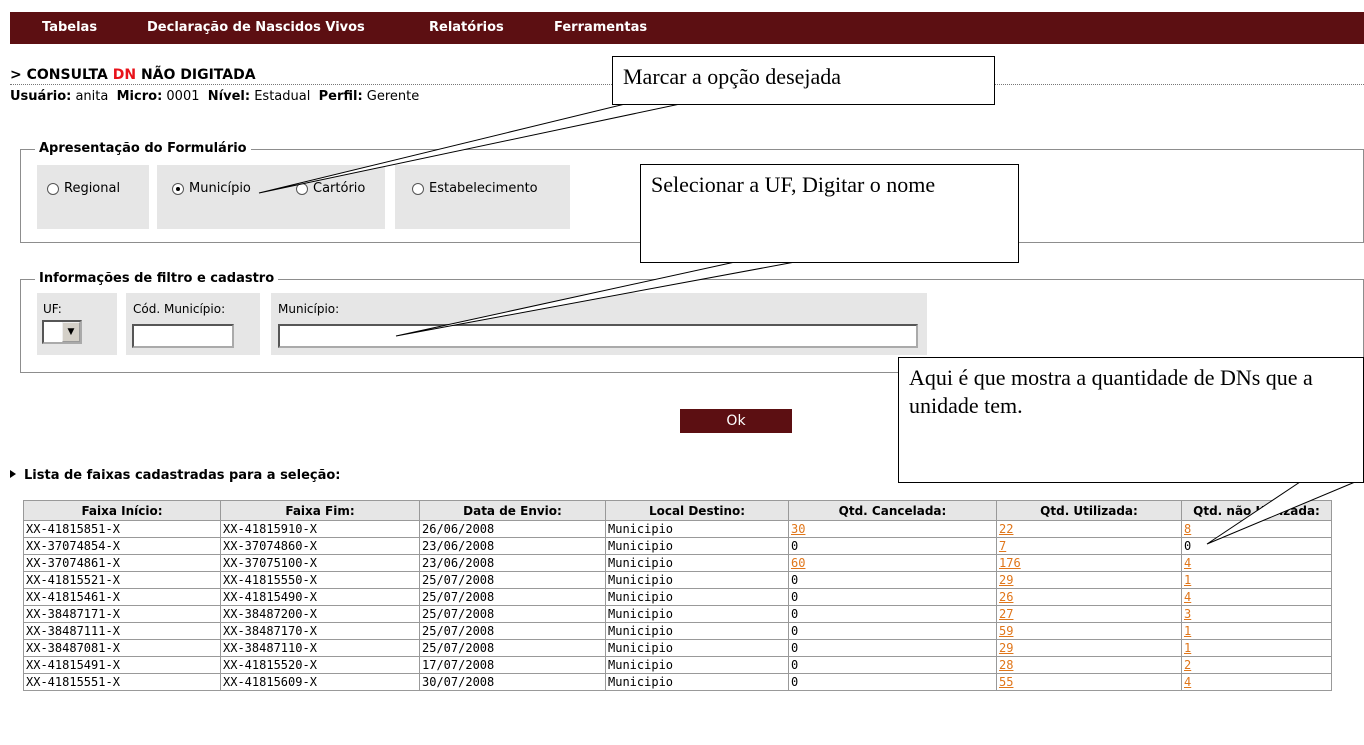 The image size is (1364, 745). I want to click on link-qtd-utilizada: 59, so click(1006, 631).